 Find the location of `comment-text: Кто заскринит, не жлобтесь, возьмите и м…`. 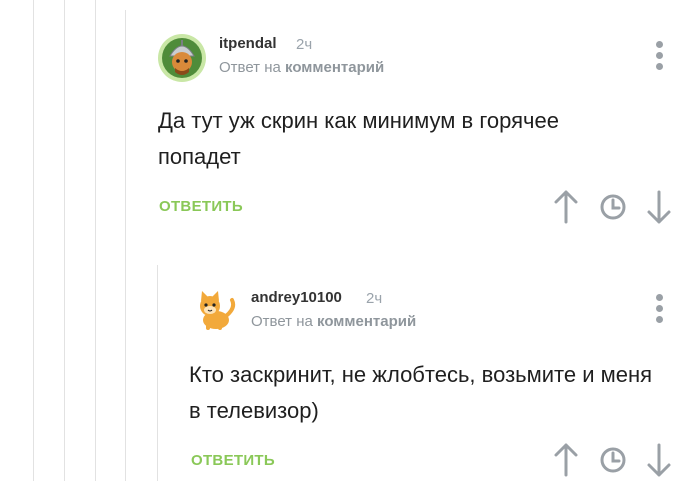

comment-text: Кто заскринит, не жлобтесь, возьмите и м… is located at coordinates (421, 392).